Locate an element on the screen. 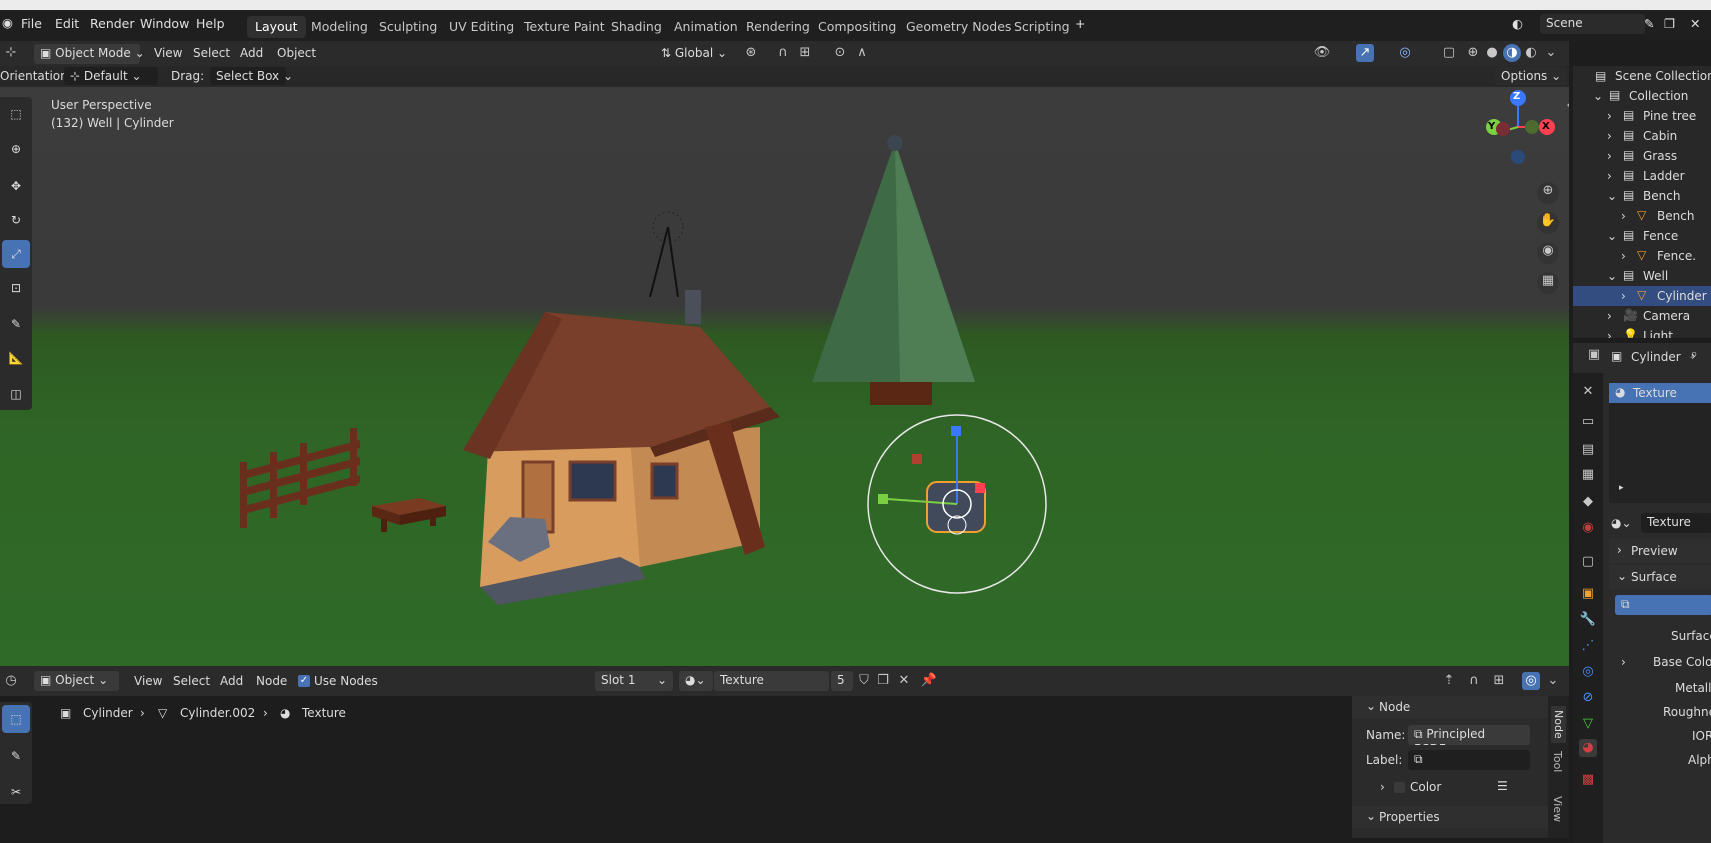 The width and height of the screenshot is (1711, 843). output-tab-icon: ▤ is located at coordinates (1588, 450).